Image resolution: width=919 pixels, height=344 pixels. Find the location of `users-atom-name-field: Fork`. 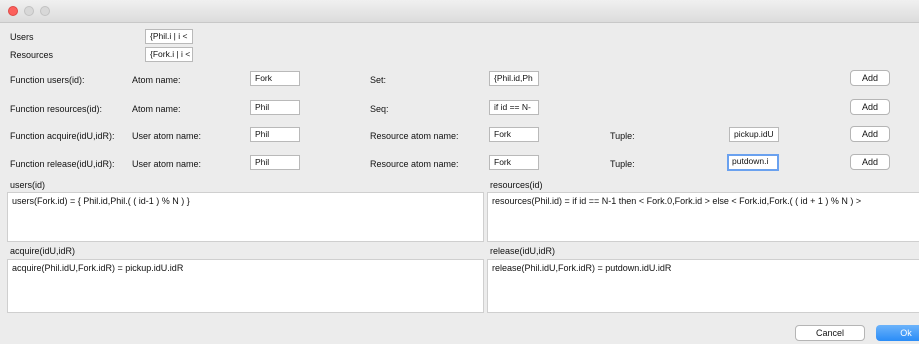

users-atom-name-field: Fork is located at coordinates (275, 78).